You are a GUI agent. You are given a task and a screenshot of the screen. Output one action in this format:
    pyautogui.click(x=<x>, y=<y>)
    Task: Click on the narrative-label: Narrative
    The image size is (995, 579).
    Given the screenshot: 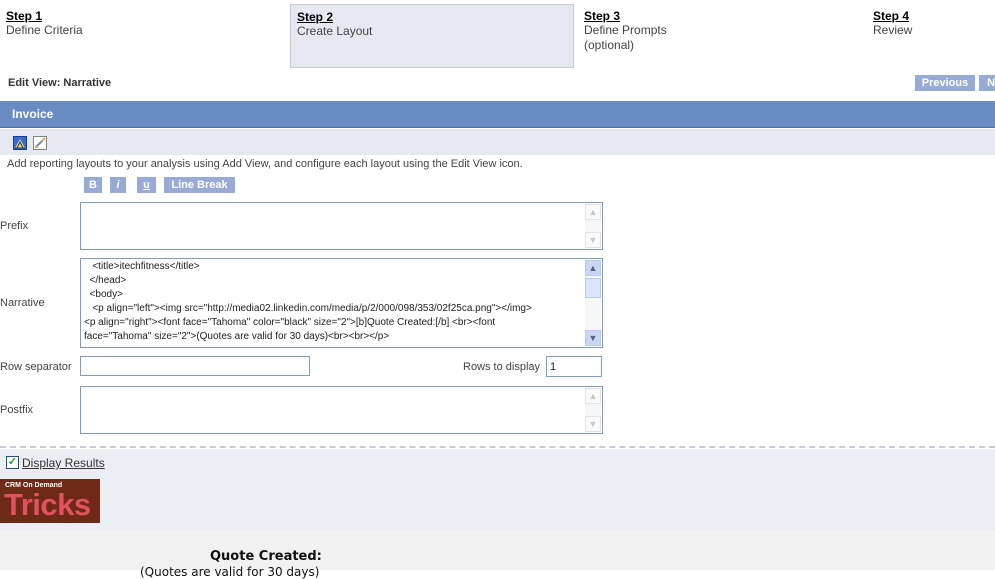 What is the action you would take?
    pyautogui.click(x=22, y=303)
    